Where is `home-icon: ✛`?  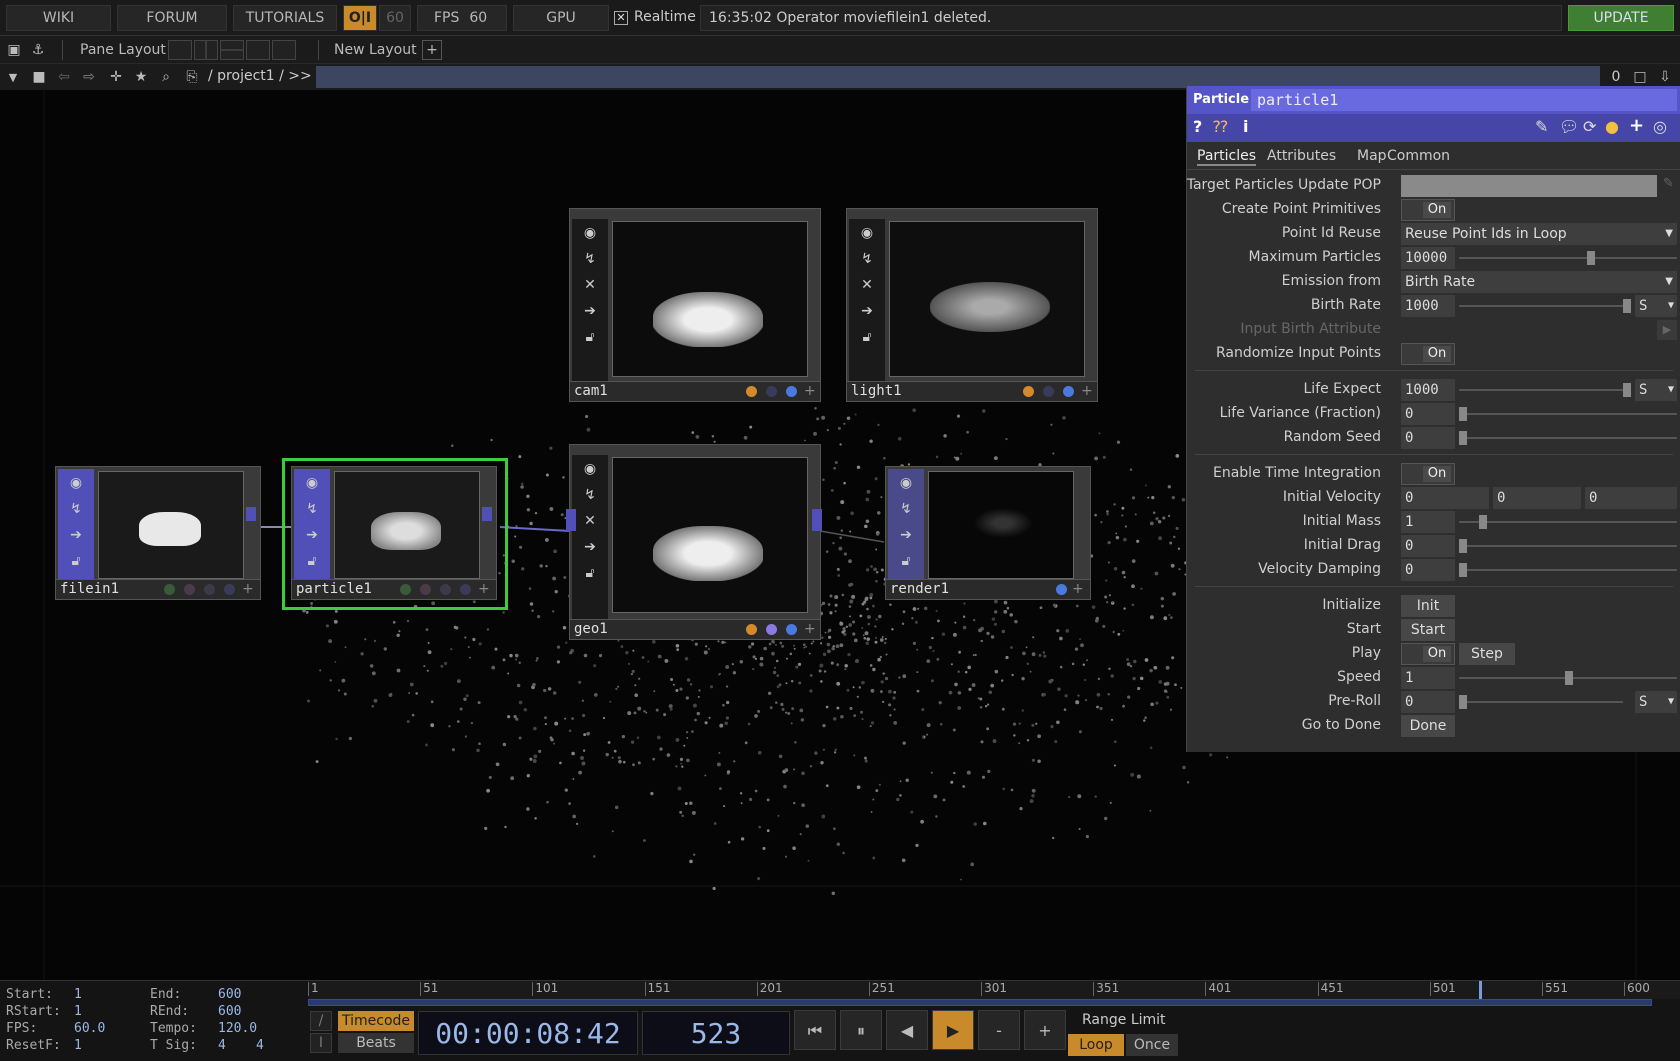
home-icon: ✛ is located at coordinates (116, 77).